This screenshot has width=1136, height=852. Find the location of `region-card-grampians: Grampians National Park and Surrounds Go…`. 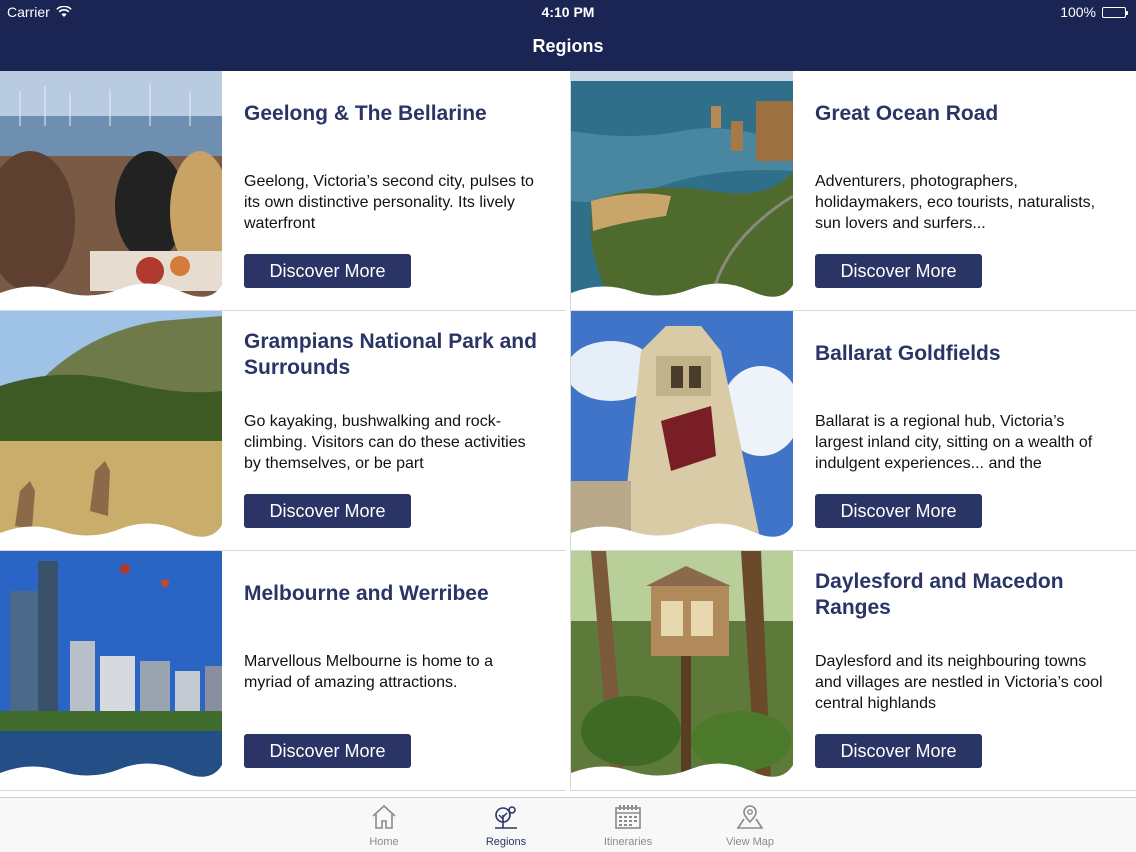

region-card-grampians: Grampians National Park and Surrounds Go… is located at coordinates (283, 431).